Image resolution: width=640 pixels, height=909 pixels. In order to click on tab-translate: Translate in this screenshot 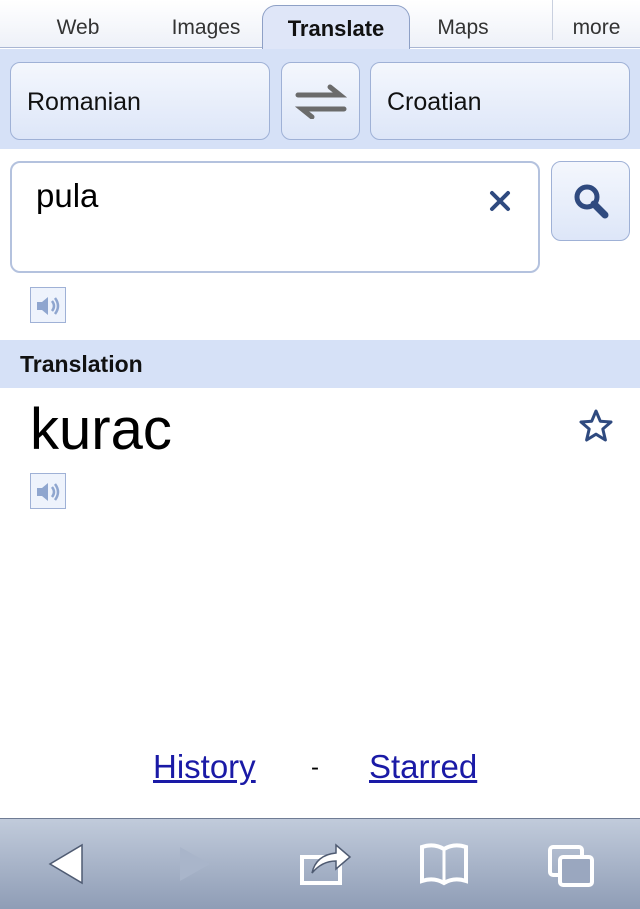, I will do `click(336, 27)`.